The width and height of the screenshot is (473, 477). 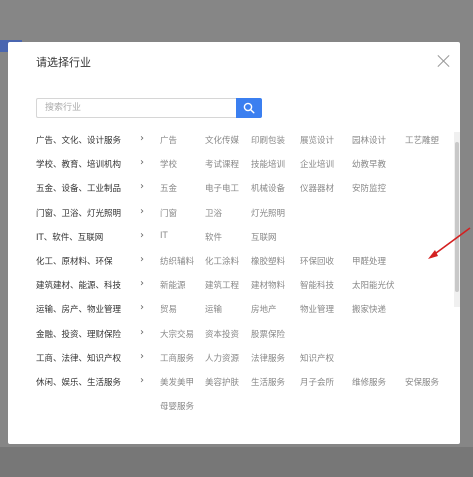 What do you see at coordinates (268, 334) in the screenshot?
I see `industry-subcategory: 股票保险` at bounding box center [268, 334].